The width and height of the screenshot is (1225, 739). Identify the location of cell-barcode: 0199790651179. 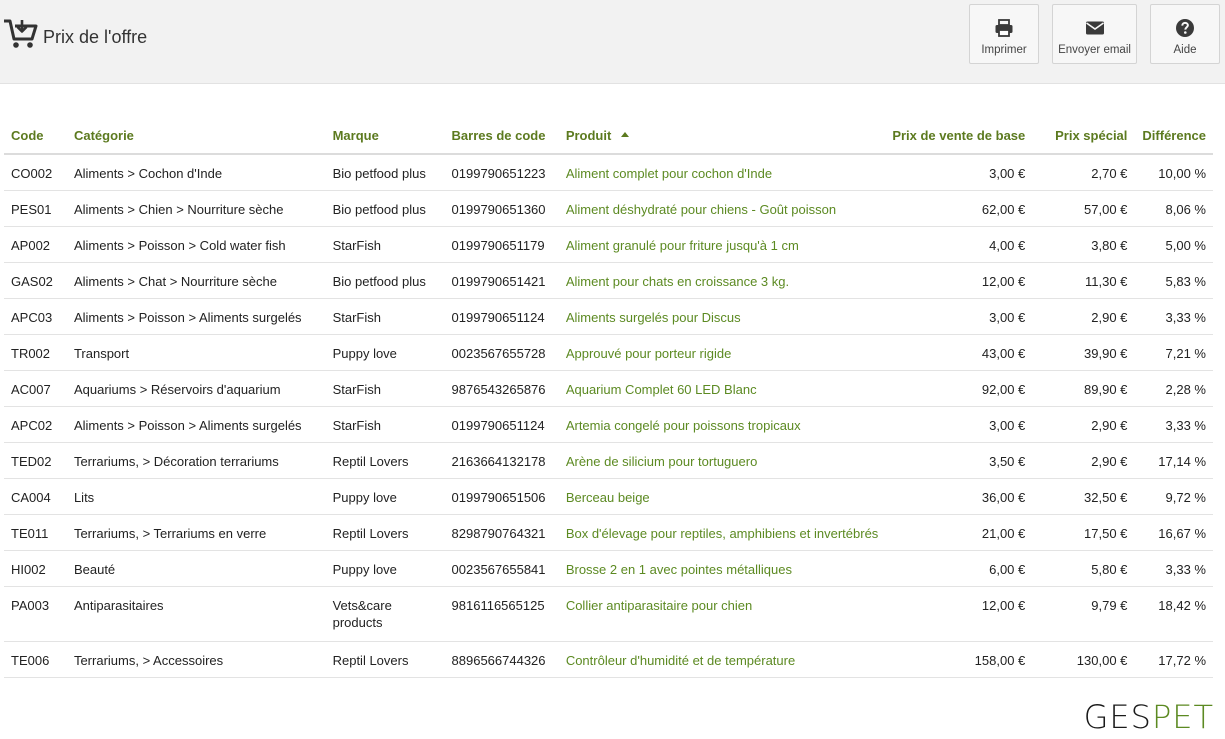
(501, 244).